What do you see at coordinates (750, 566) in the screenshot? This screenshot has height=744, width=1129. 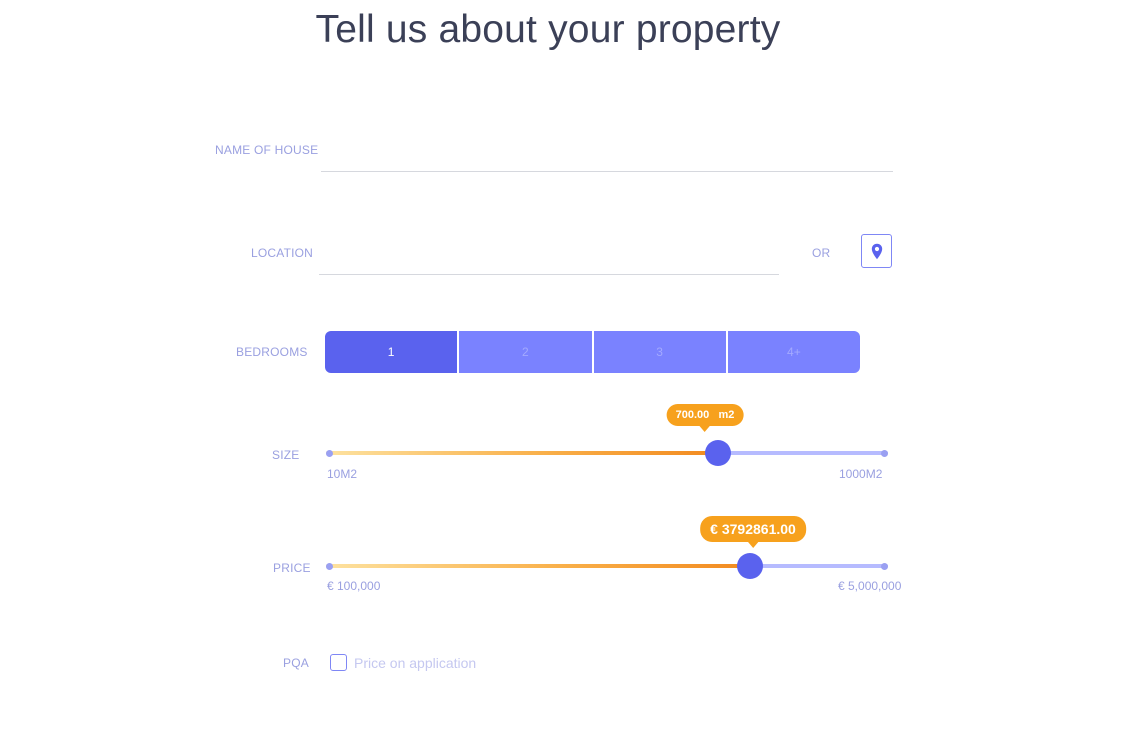 I see `price-slider-thumb` at bounding box center [750, 566].